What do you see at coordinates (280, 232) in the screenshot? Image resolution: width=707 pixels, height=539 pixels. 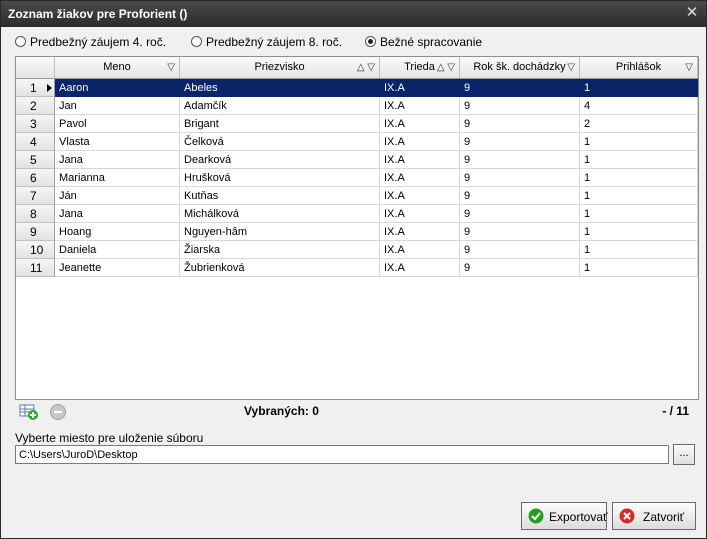 I see `cell-priezvisko: Nguyen-hâm` at bounding box center [280, 232].